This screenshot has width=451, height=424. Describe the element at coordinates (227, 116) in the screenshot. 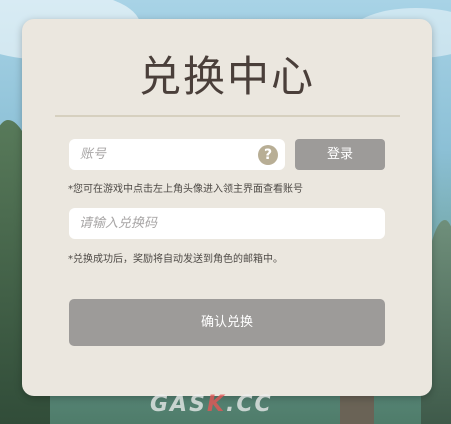

I see `title-divider` at that location.